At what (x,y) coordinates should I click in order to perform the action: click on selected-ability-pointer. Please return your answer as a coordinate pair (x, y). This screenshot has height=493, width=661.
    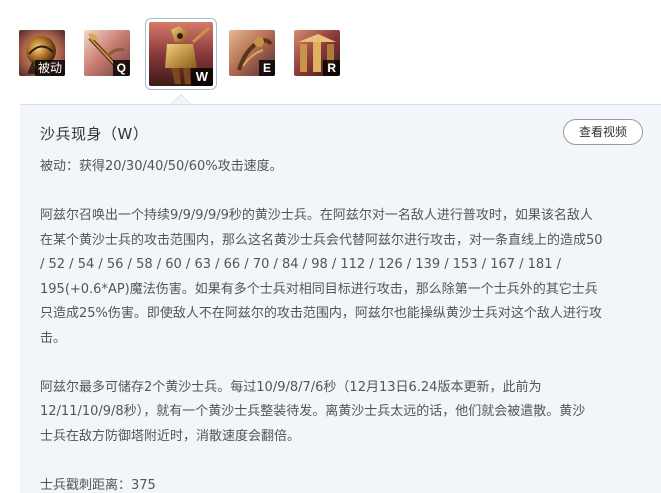
    Looking at the image, I should click on (181, 99).